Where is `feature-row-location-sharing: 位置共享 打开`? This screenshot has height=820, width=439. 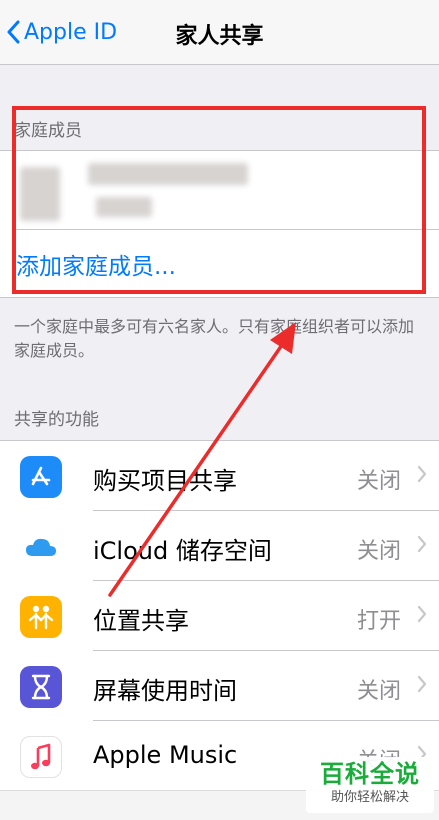
feature-row-location-sharing: 位置共享 打开 is located at coordinates (219, 616).